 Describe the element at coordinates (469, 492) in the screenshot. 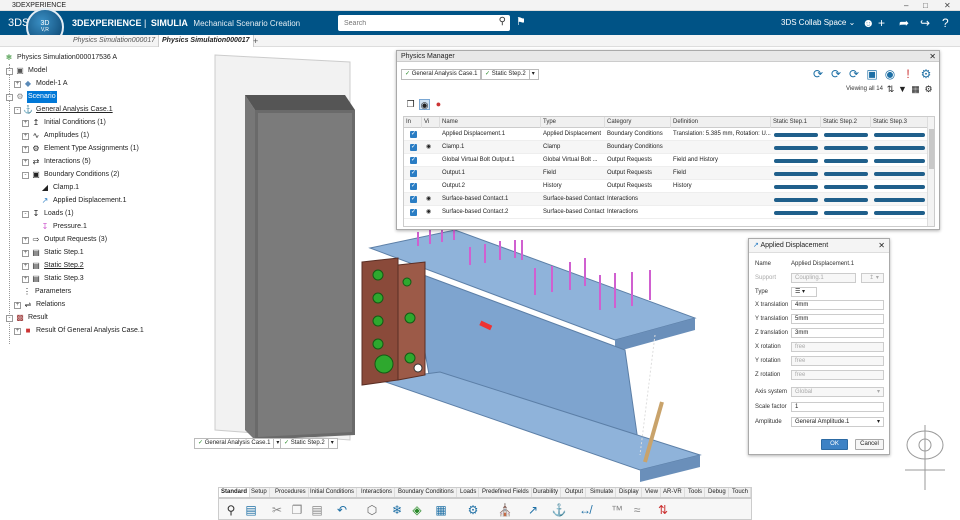

I see `command-tab: Loads` at that location.